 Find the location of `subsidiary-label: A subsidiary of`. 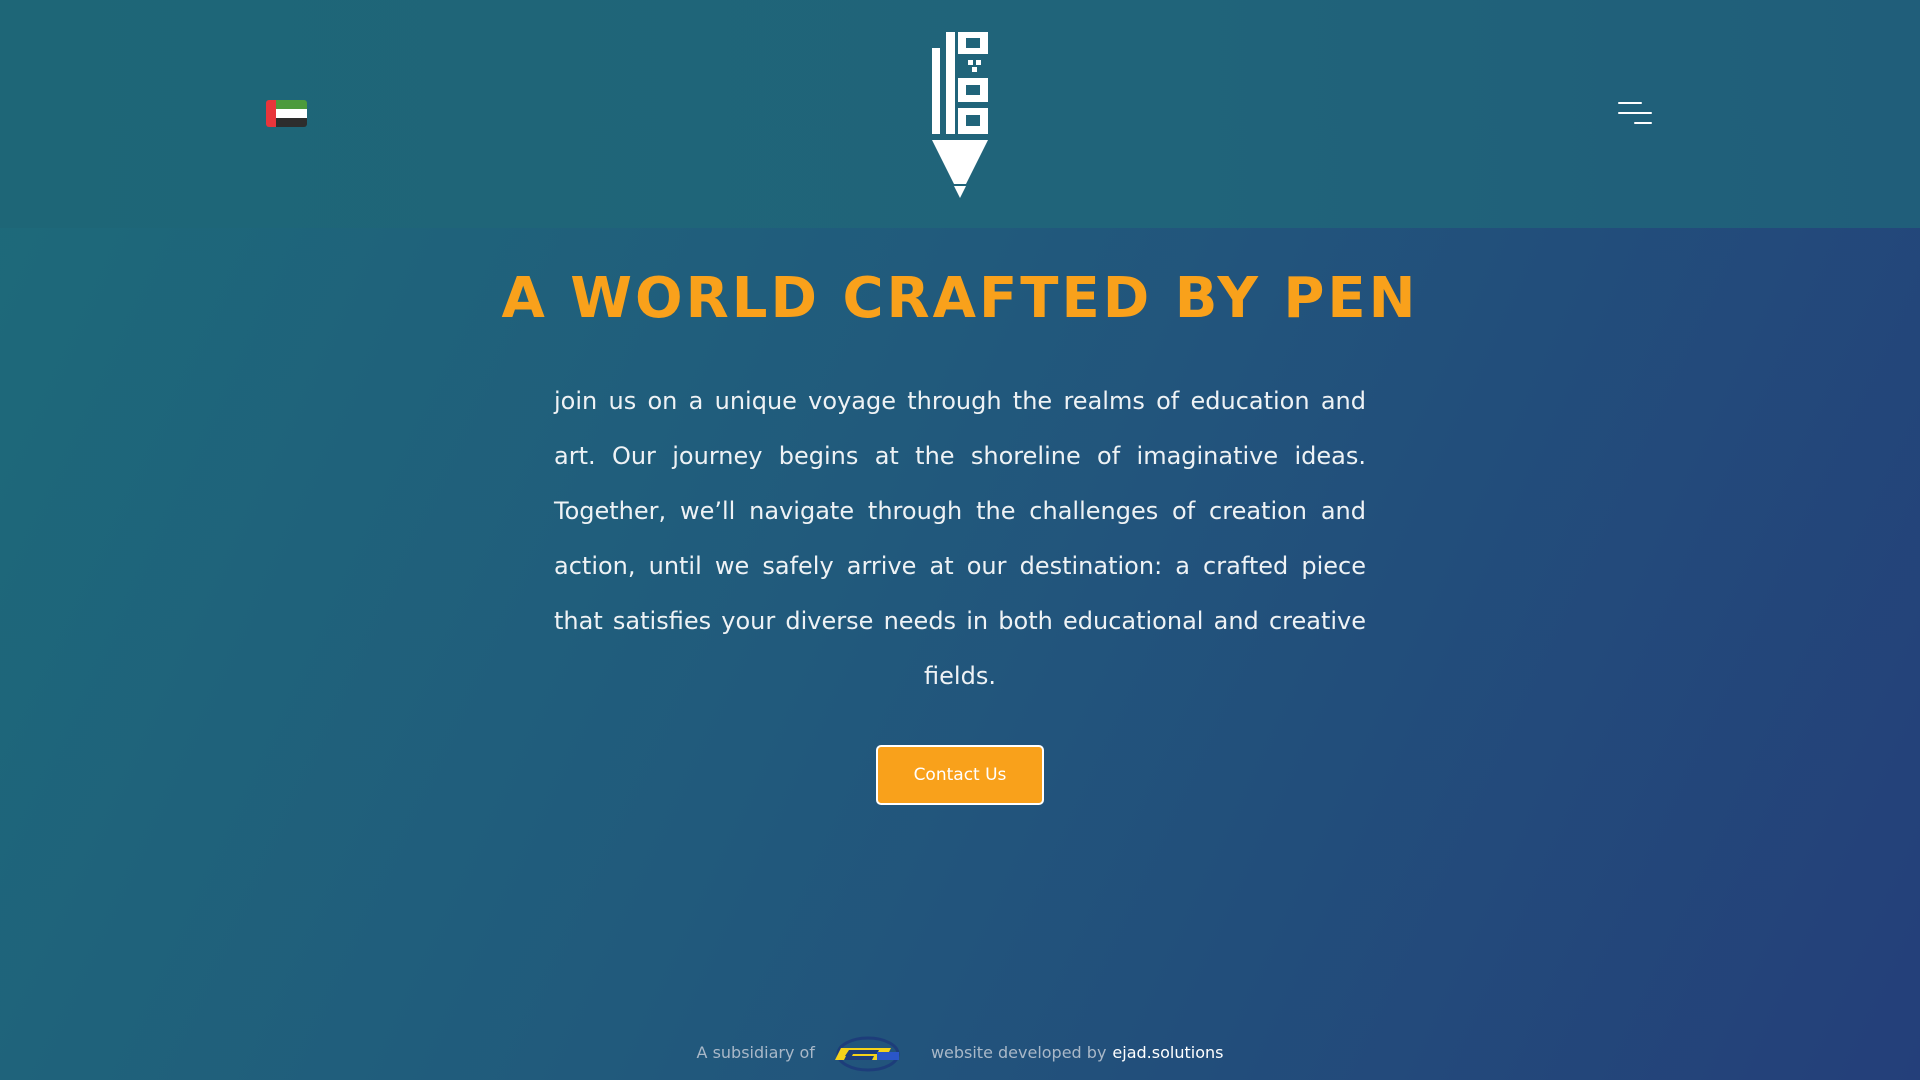

subsidiary-label: A subsidiary of is located at coordinates (755, 1052).